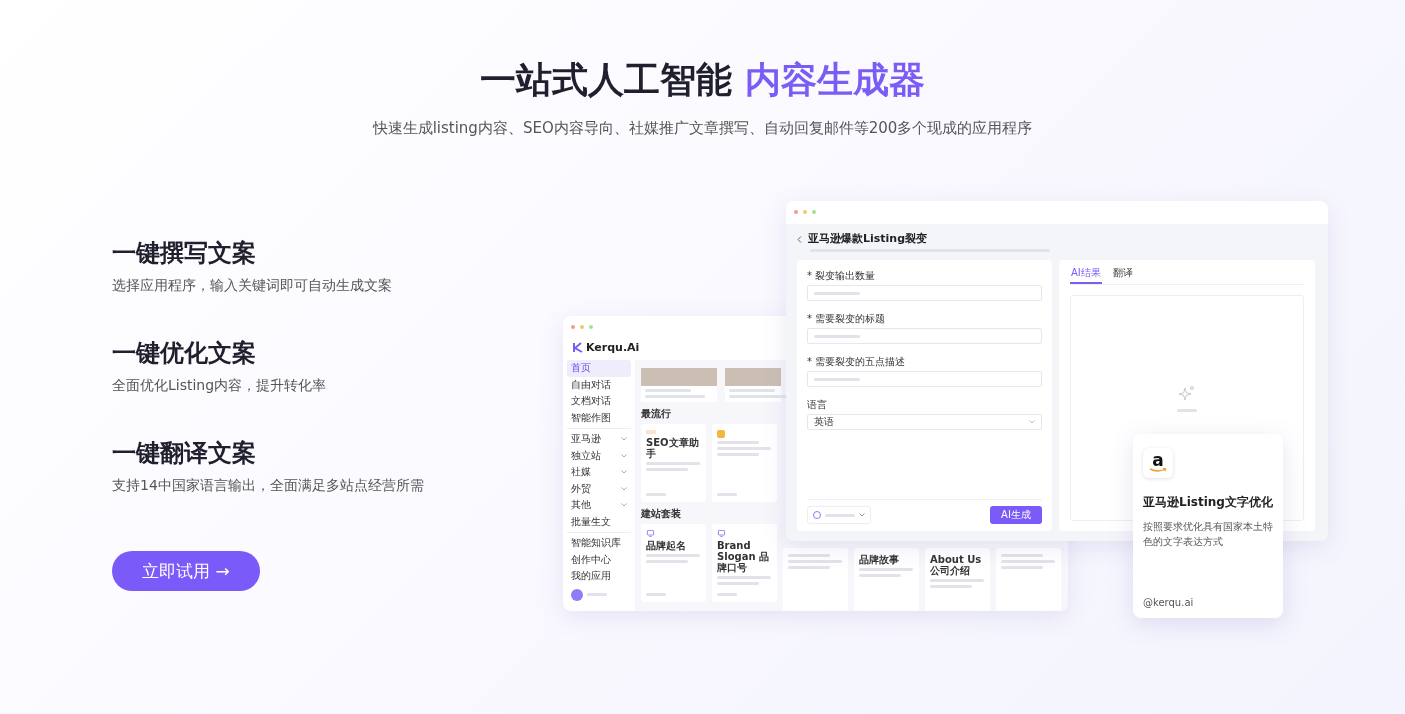 Image resolution: width=1405 pixels, height=714 pixels. Describe the element at coordinates (673, 563) in the screenshot. I see `tool-card: 品牌起名` at that location.